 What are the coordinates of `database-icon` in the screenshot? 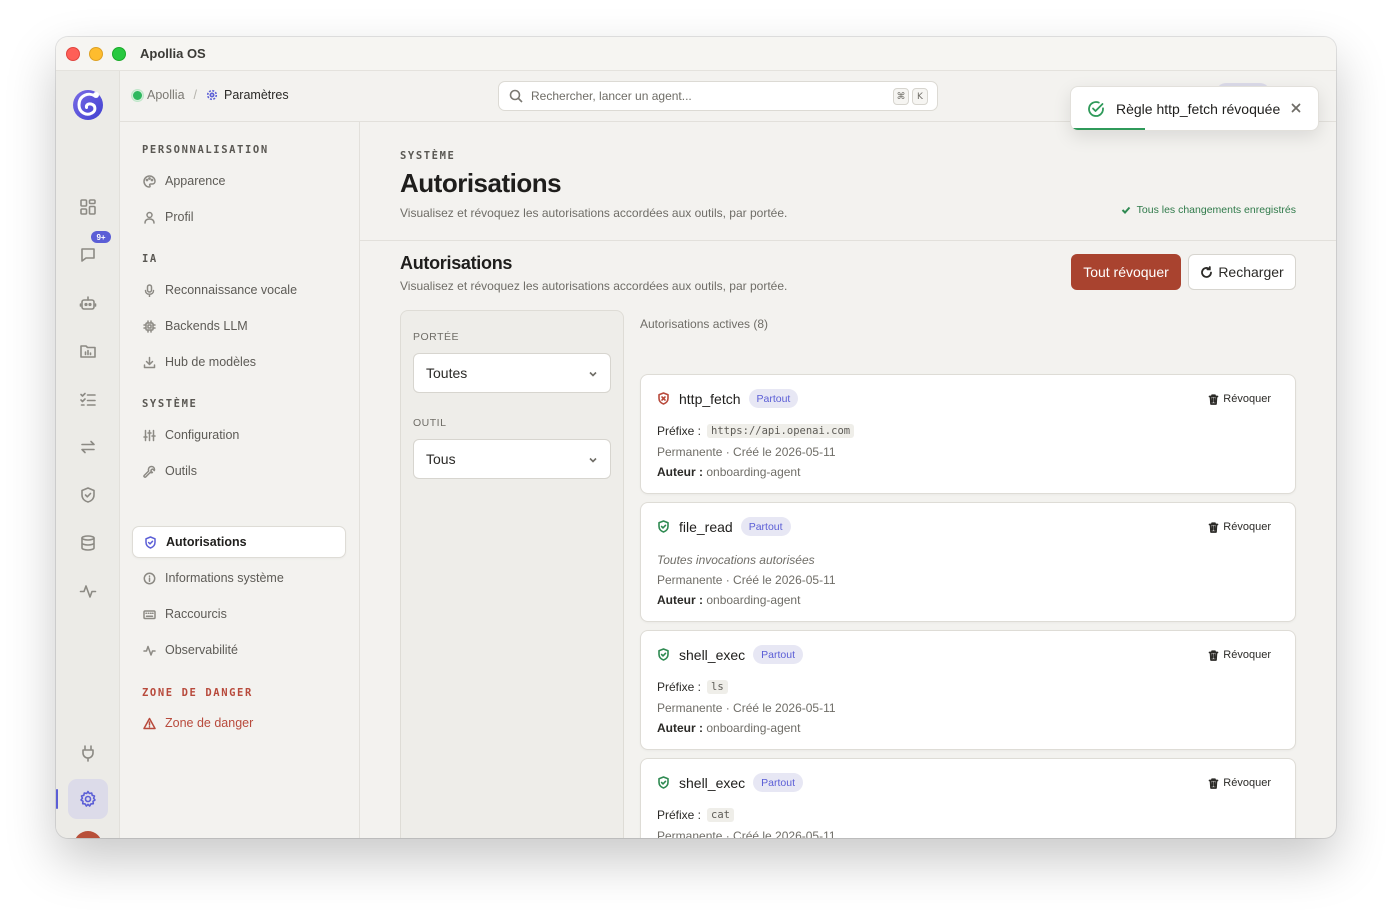 It's located at (88, 543).